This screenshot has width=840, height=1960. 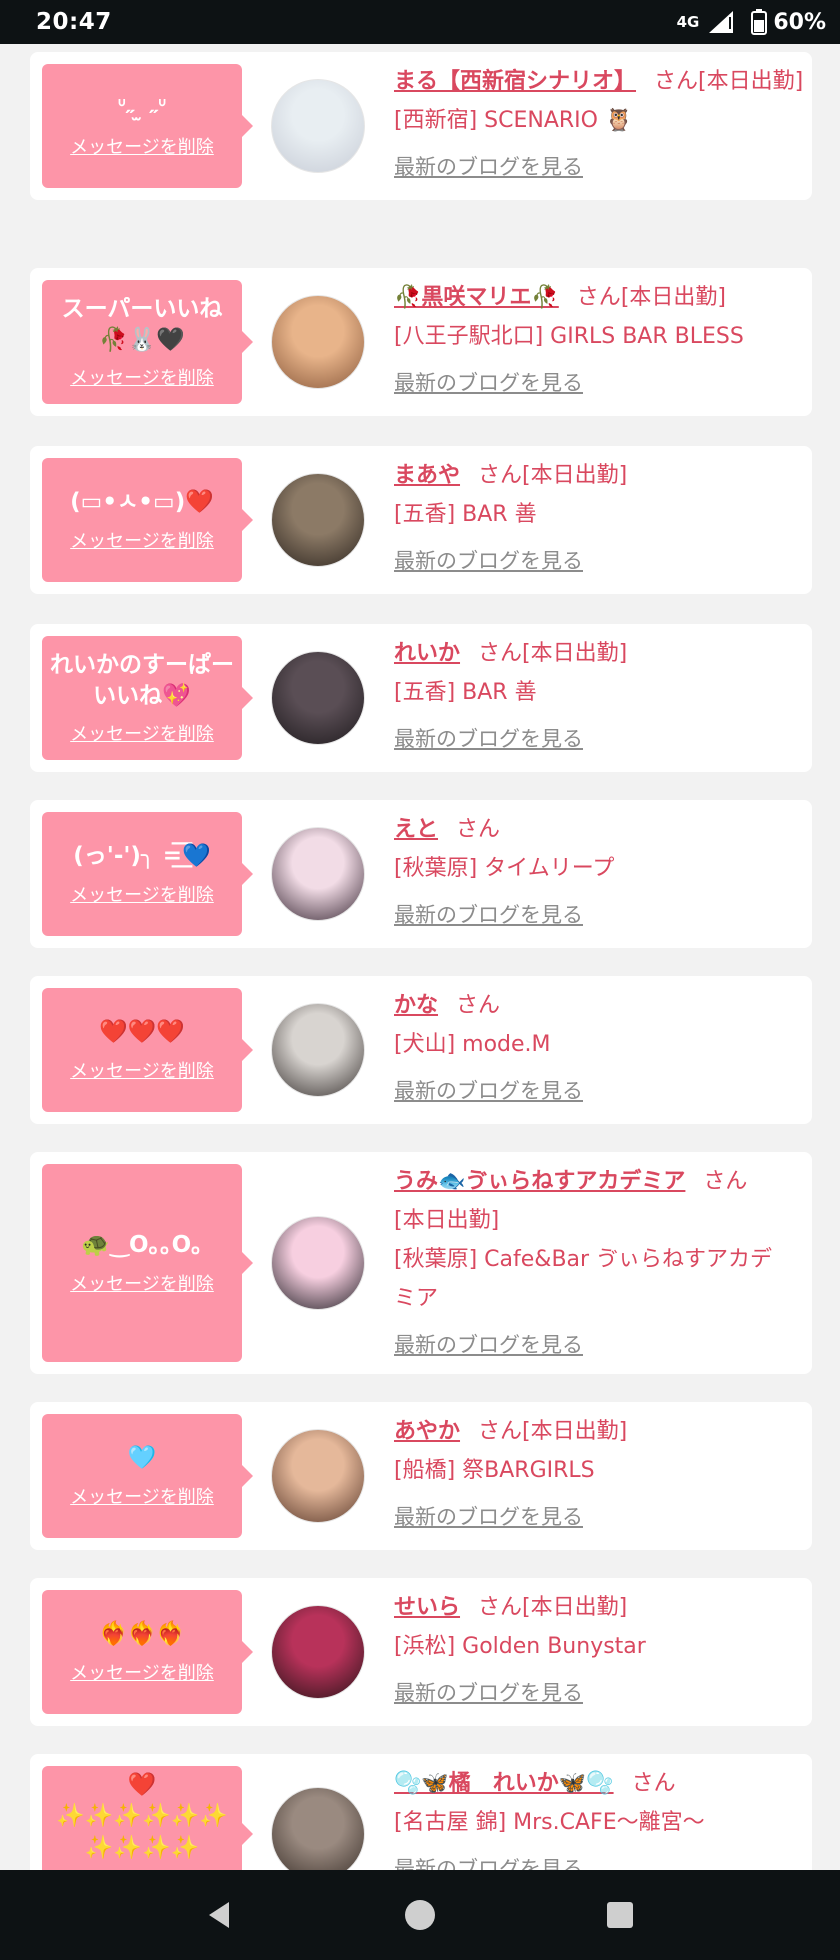 I want to click on status-bar: 20:47 4G 60%, so click(x=420, y=22).